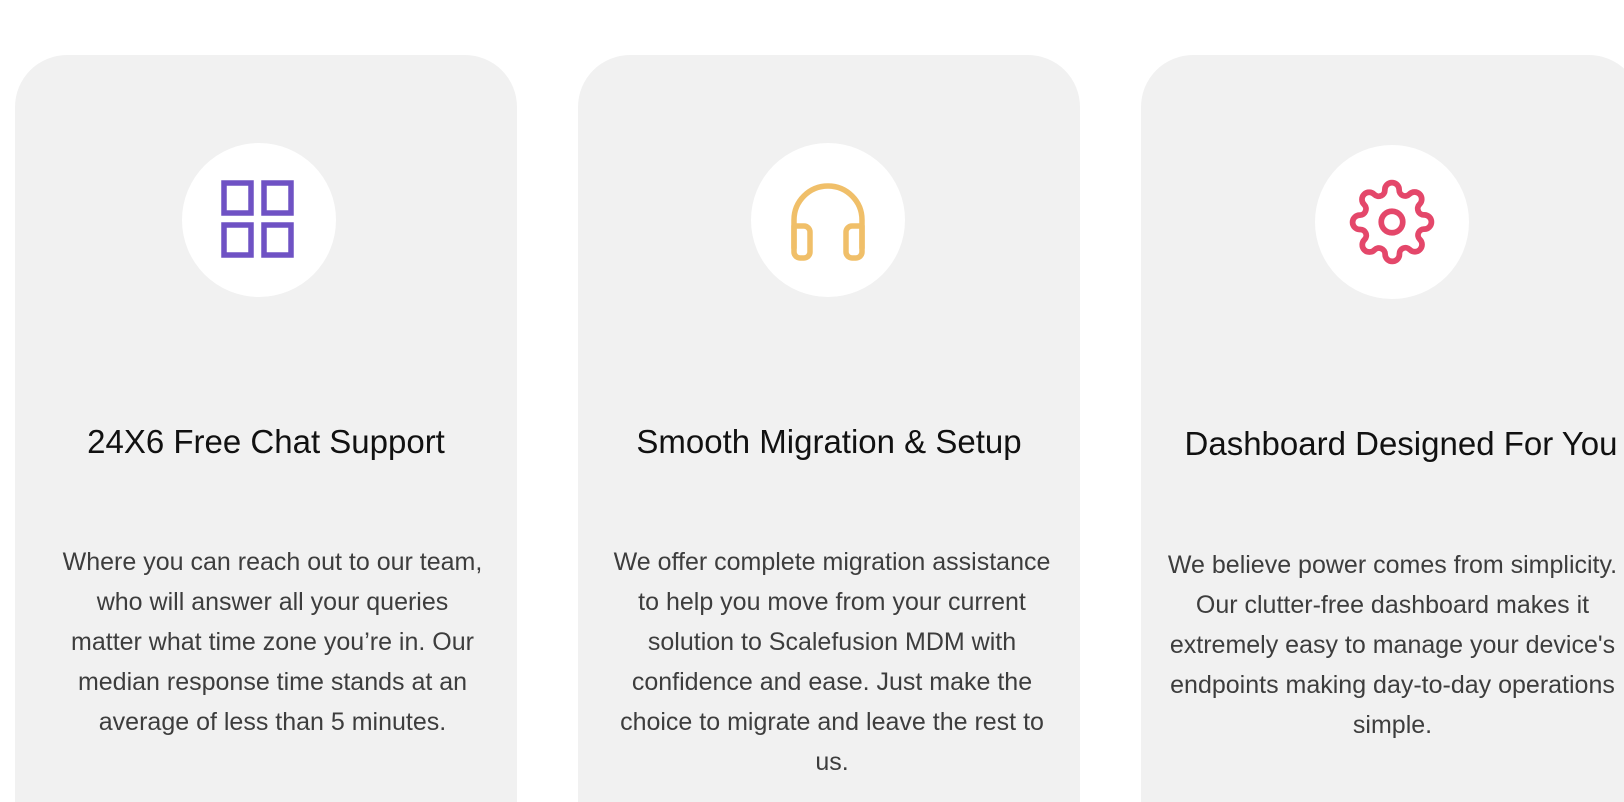 The width and height of the screenshot is (1624, 802). What do you see at coordinates (829, 441) in the screenshot?
I see `card-title: Smooth Migration & Setup` at bounding box center [829, 441].